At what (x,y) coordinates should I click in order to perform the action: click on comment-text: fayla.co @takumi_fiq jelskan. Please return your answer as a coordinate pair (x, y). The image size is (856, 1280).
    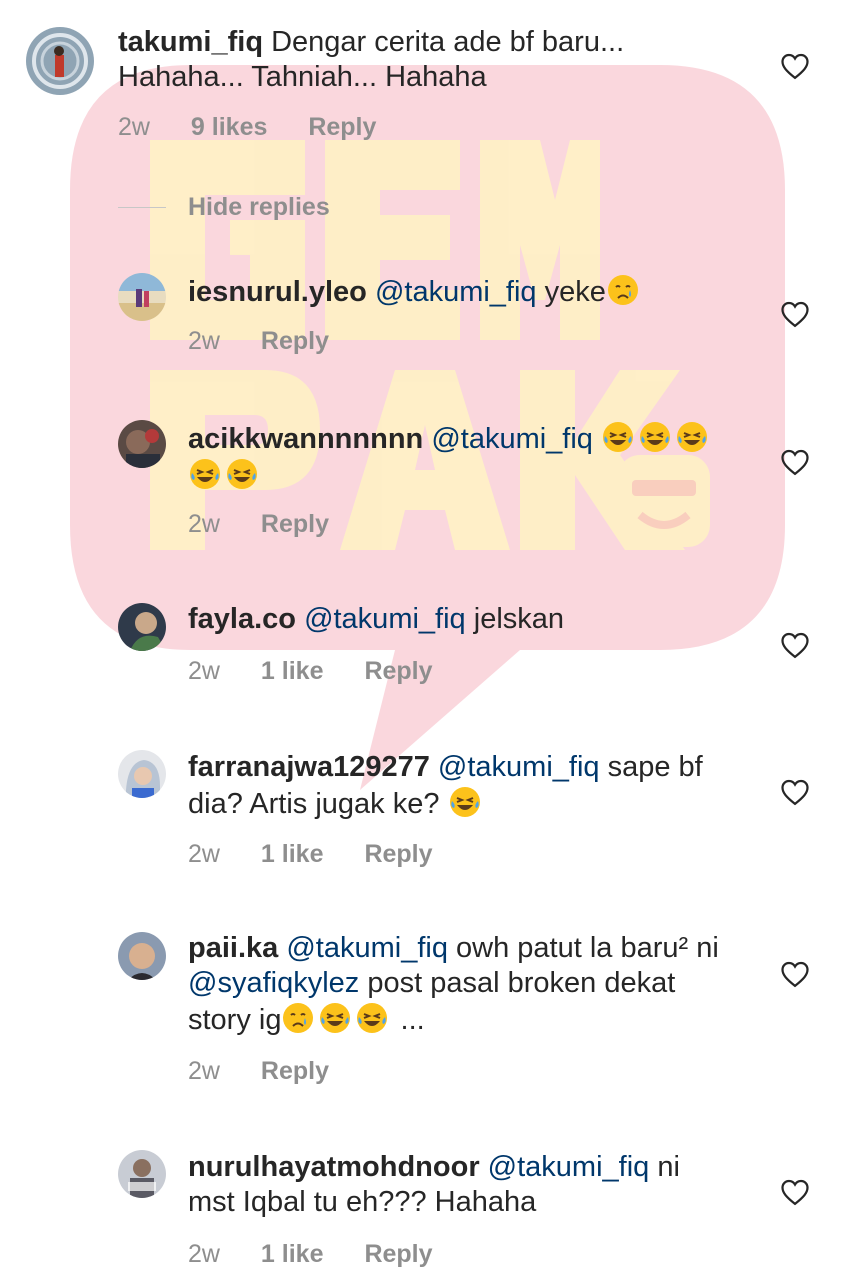
    Looking at the image, I should click on (460, 619).